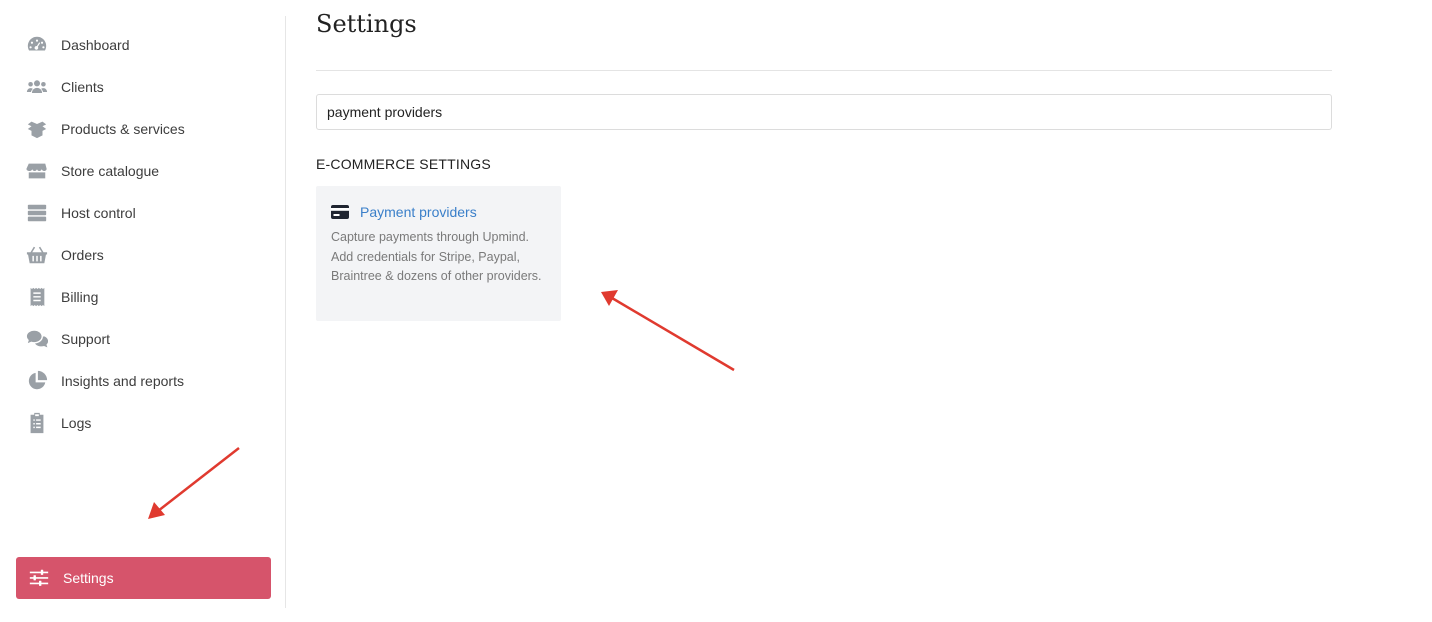 The width and height of the screenshot is (1432, 622). Describe the element at coordinates (824, 70) in the screenshot. I see `title-divider` at that location.